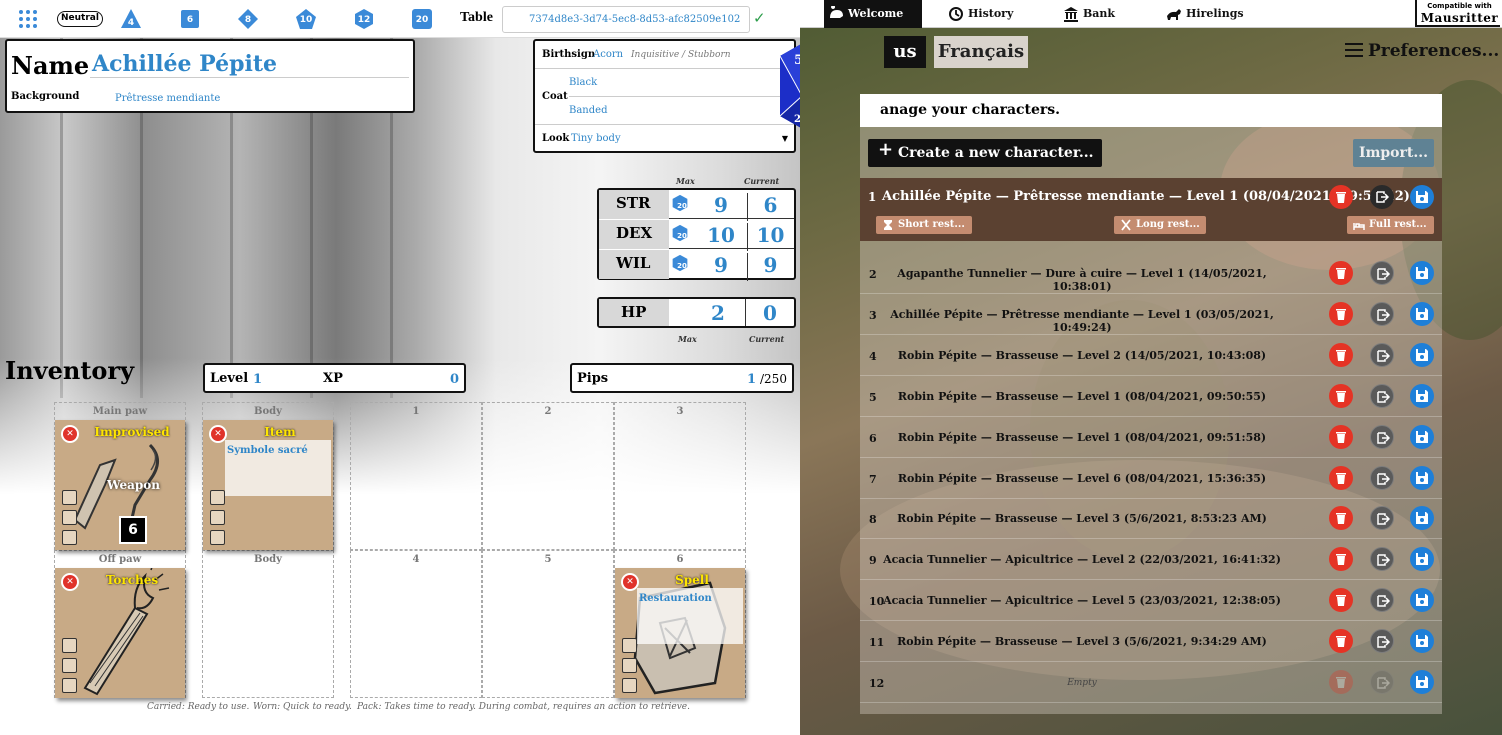  Describe the element at coordinates (769, 312) in the screenshot. I see `hp-current-field: 0` at that location.